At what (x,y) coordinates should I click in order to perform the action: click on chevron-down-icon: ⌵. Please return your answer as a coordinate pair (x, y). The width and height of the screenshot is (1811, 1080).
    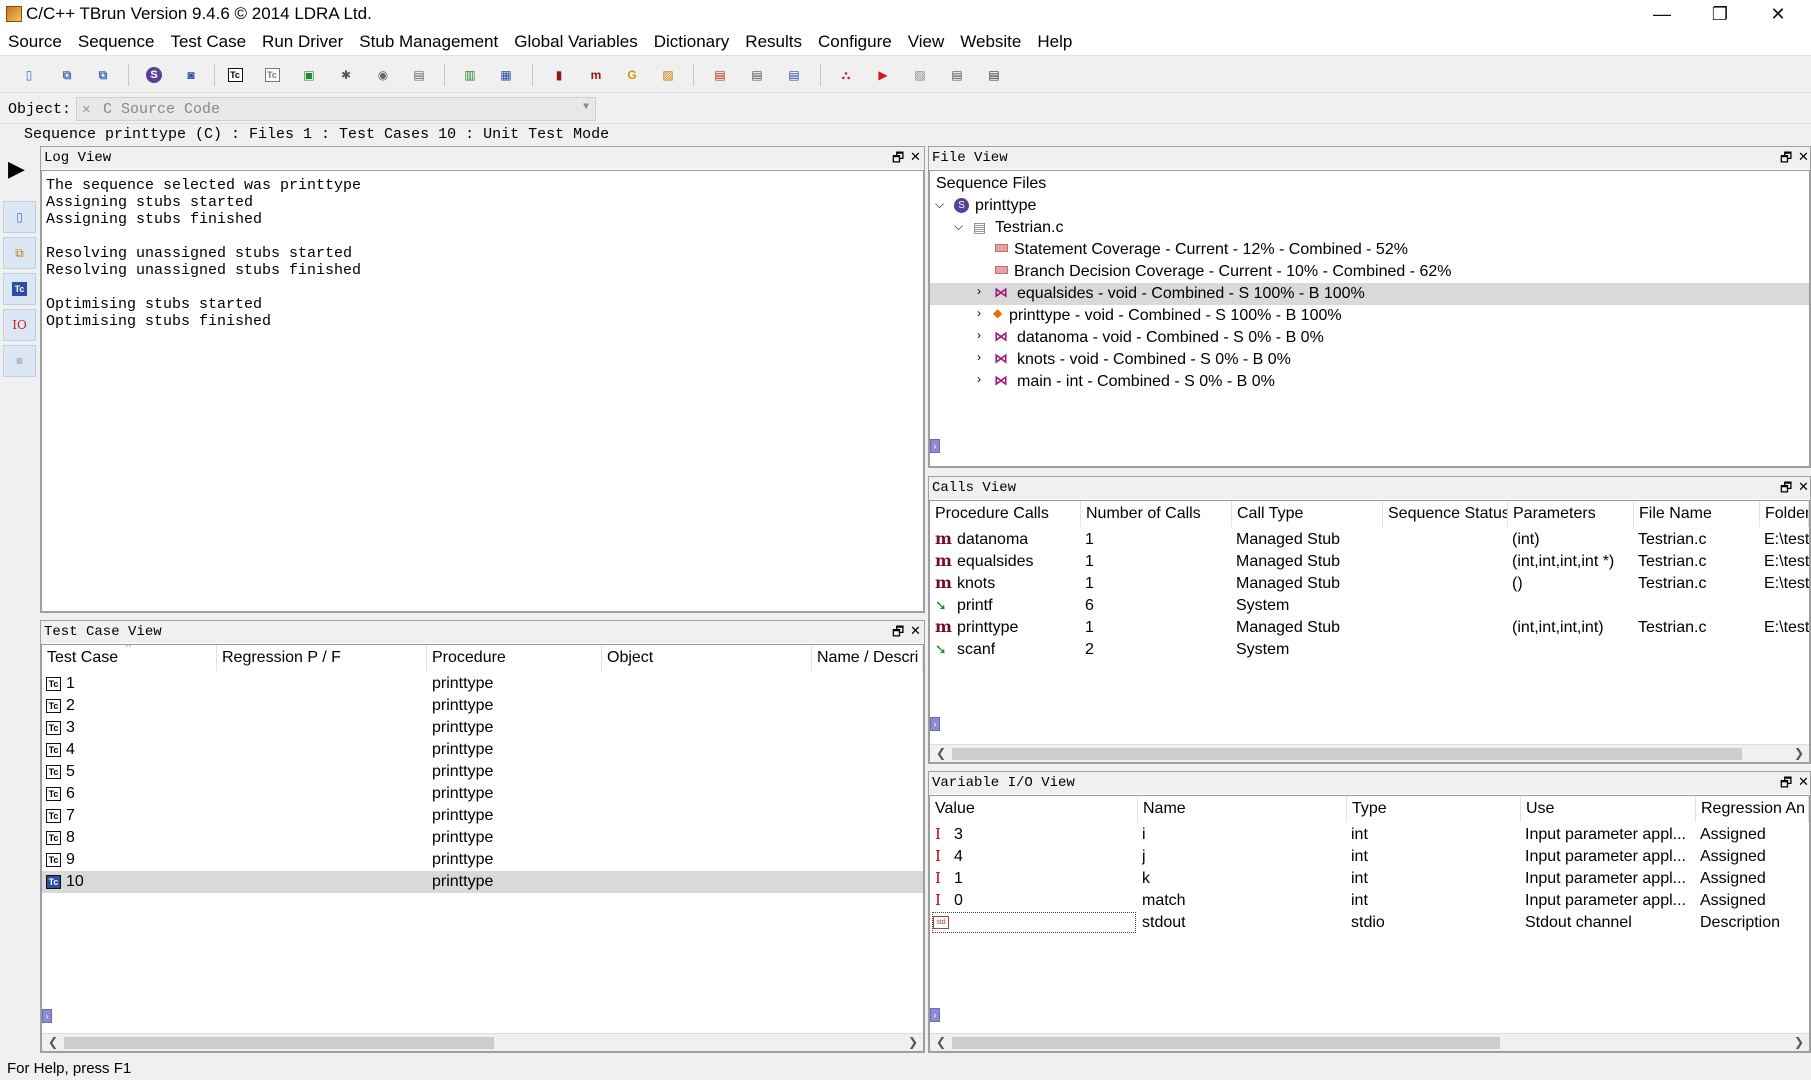
    Looking at the image, I should click on (958, 226).